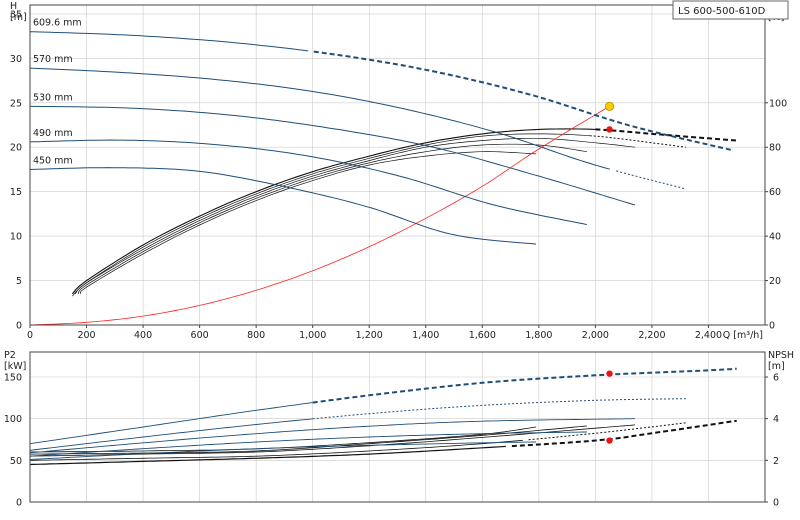  What do you see at coordinates (13, 6) in the screenshot?
I see `y-axis-label-line: H` at bounding box center [13, 6].